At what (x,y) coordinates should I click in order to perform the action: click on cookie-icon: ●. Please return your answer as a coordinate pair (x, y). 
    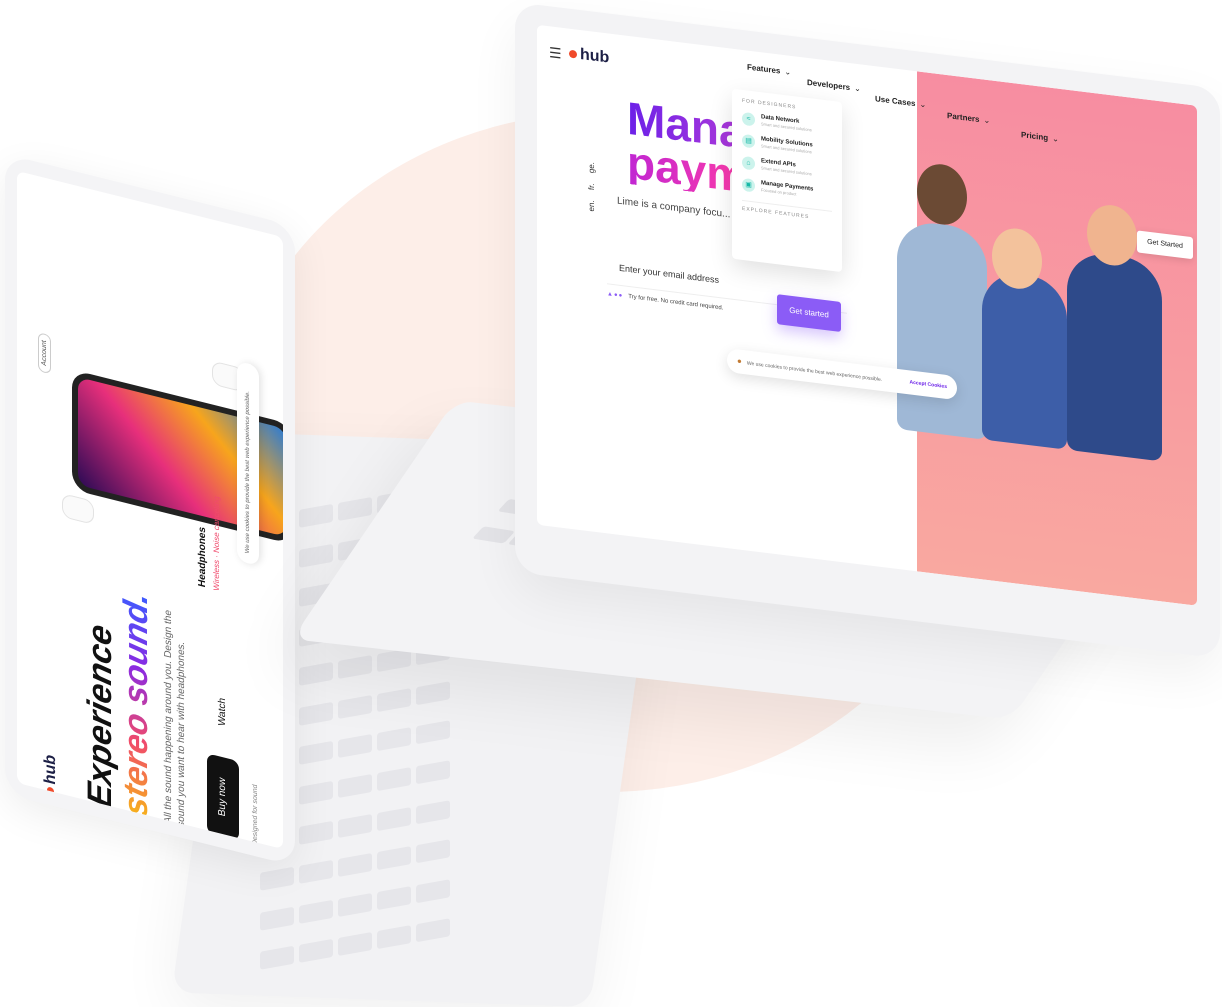
    Looking at the image, I should click on (739, 361).